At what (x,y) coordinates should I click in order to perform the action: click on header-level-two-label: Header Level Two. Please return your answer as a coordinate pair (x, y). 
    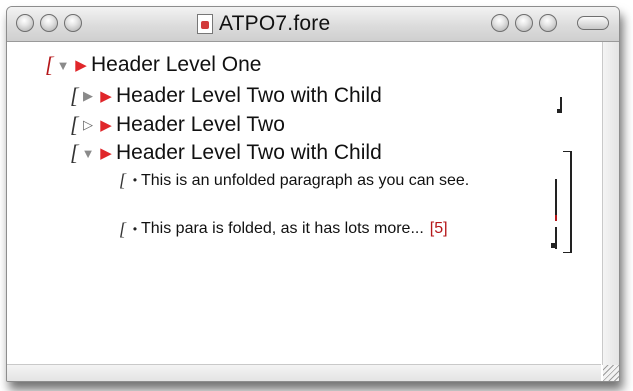
    Looking at the image, I should click on (200, 125).